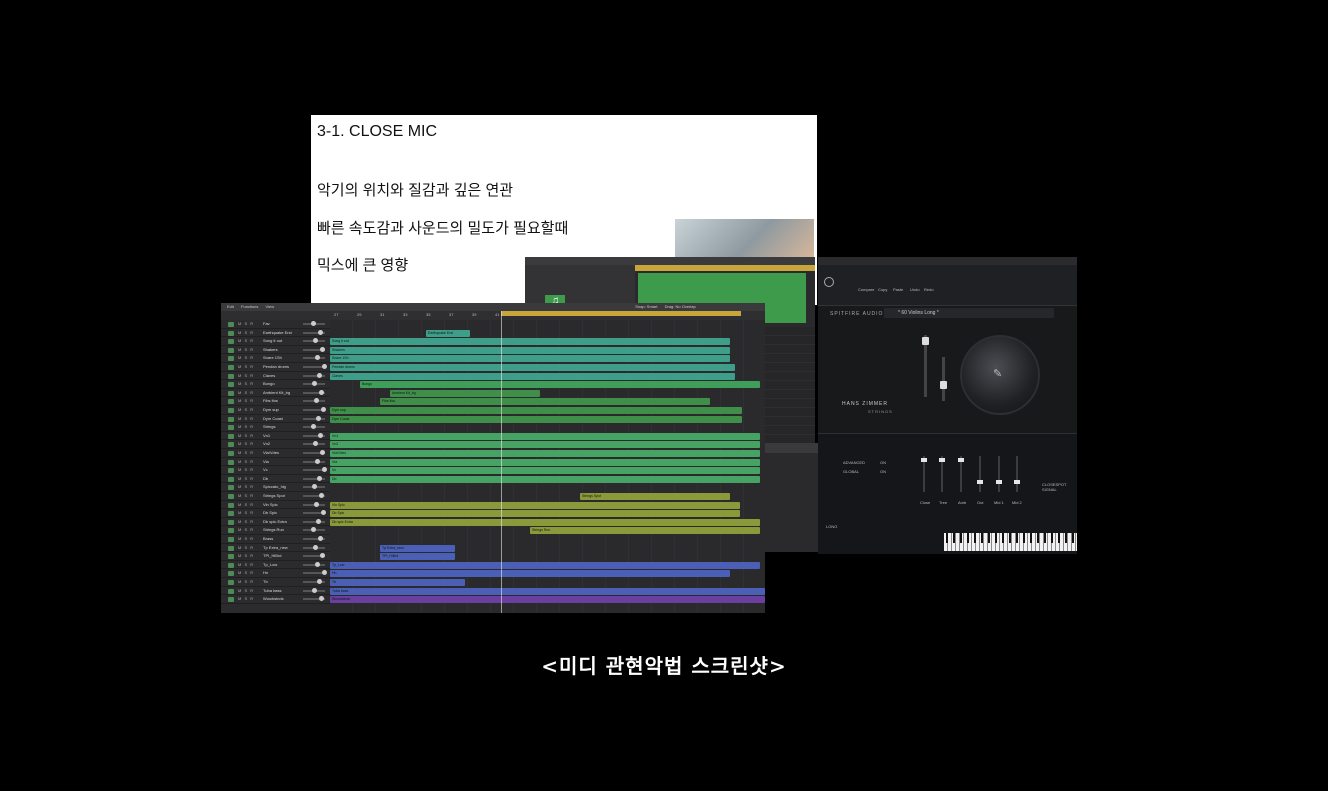  I want to click on midi-region: Earthquake Erst, so click(448, 333).